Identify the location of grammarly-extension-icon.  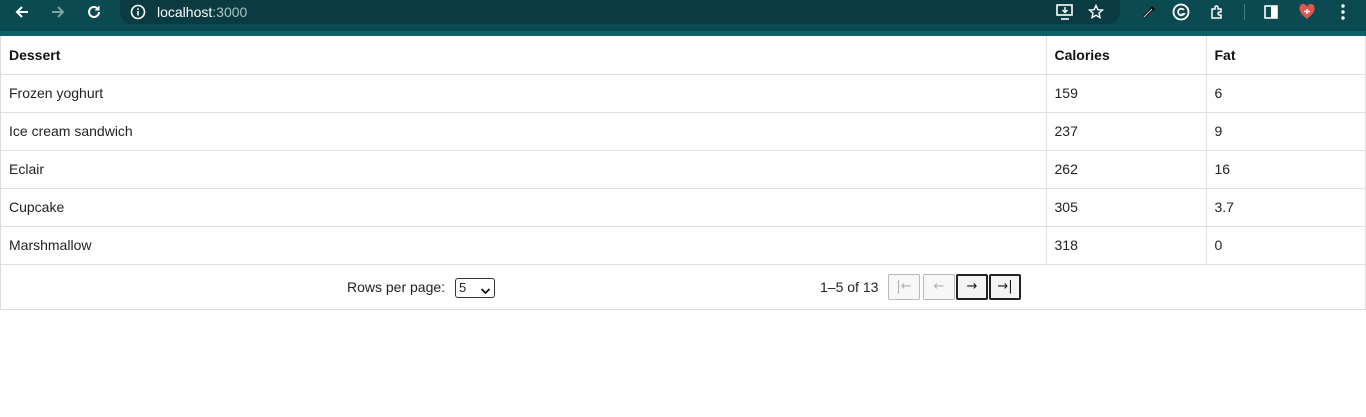
(1181, 12).